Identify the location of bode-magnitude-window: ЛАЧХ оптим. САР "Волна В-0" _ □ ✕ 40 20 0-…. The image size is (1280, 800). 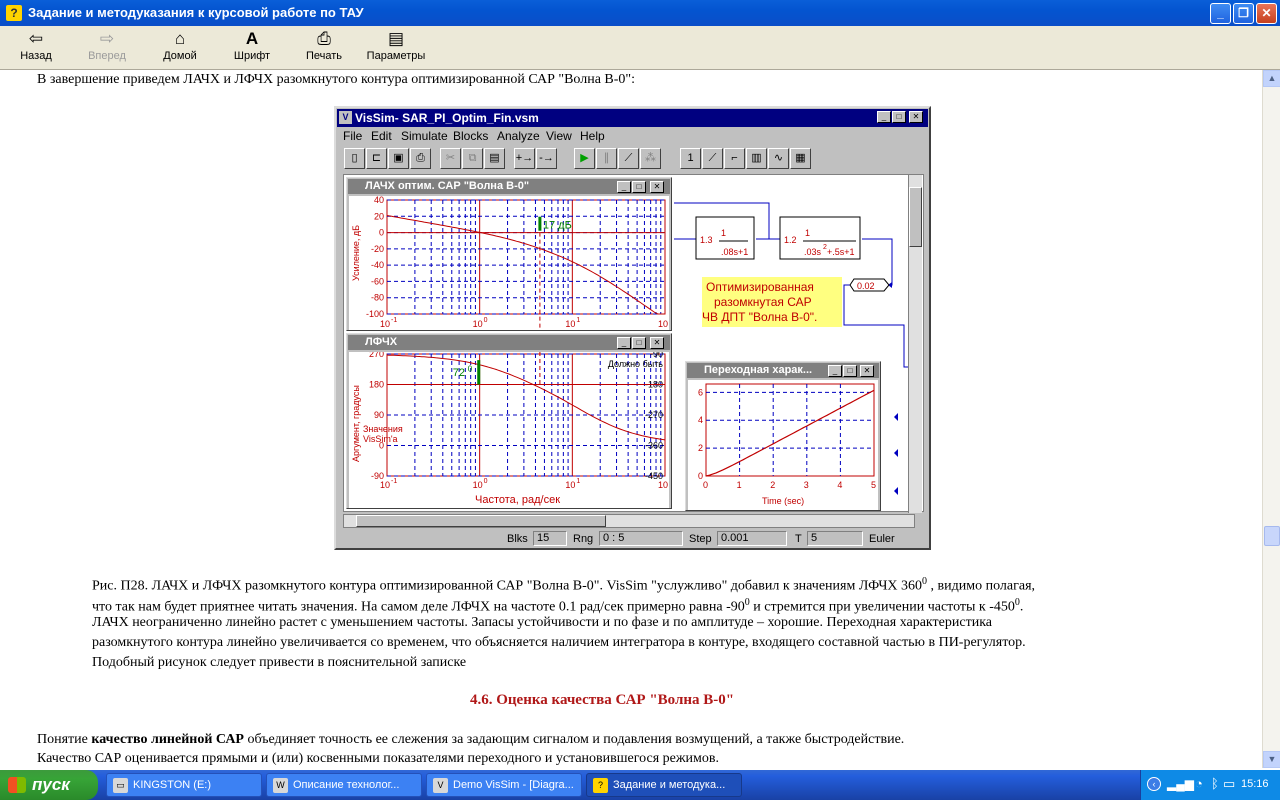
(509, 254).